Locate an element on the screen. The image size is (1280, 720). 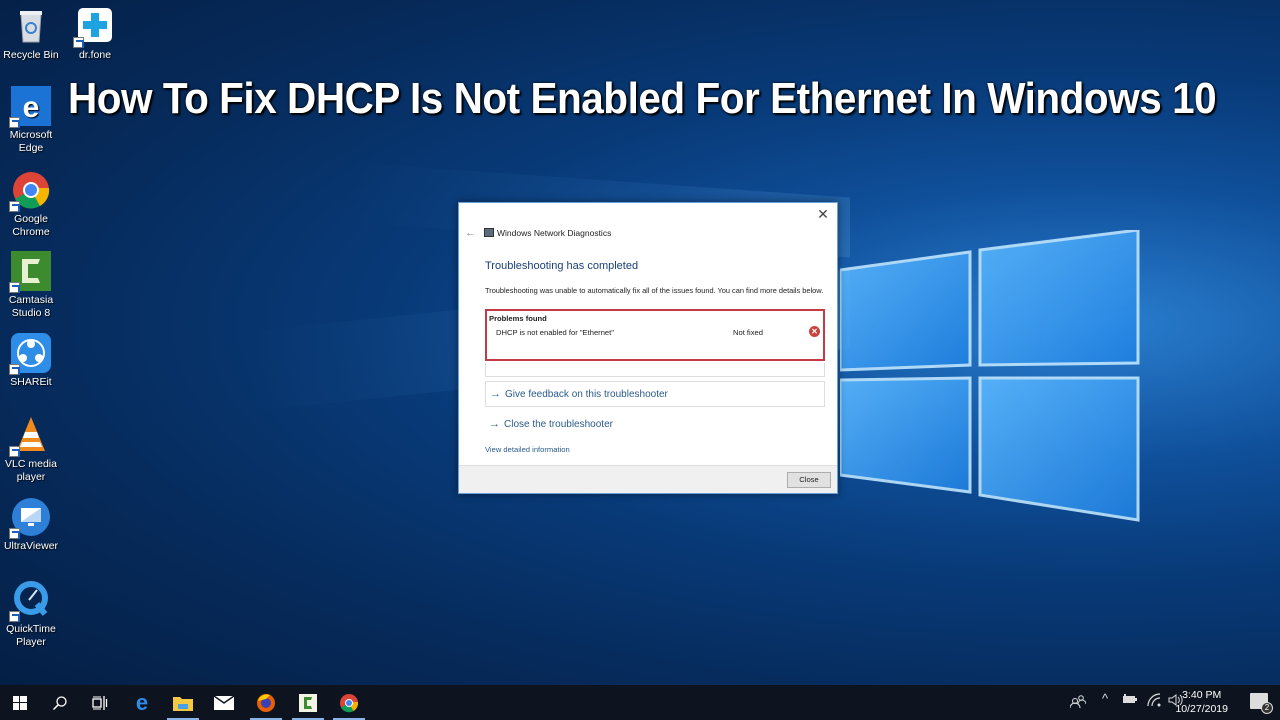
task-view-icon is located at coordinates (100, 702).